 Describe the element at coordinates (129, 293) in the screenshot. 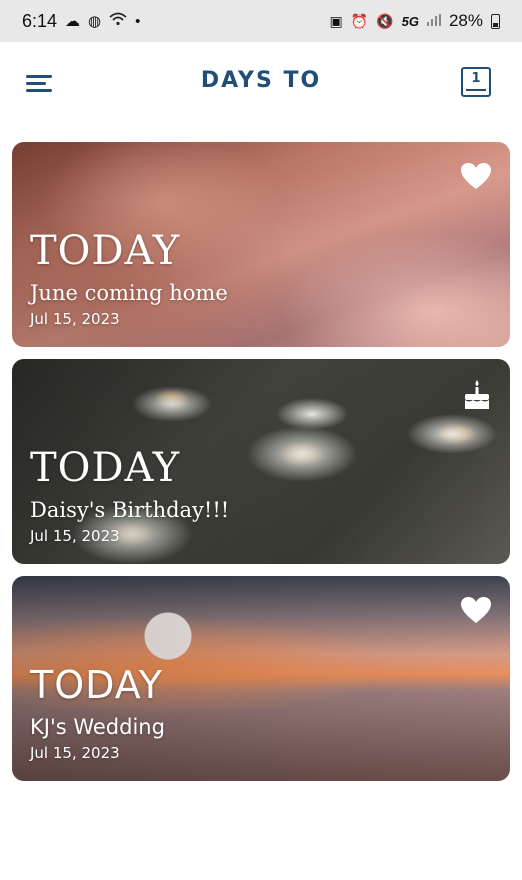

I see `event-name: June coming home` at that location.